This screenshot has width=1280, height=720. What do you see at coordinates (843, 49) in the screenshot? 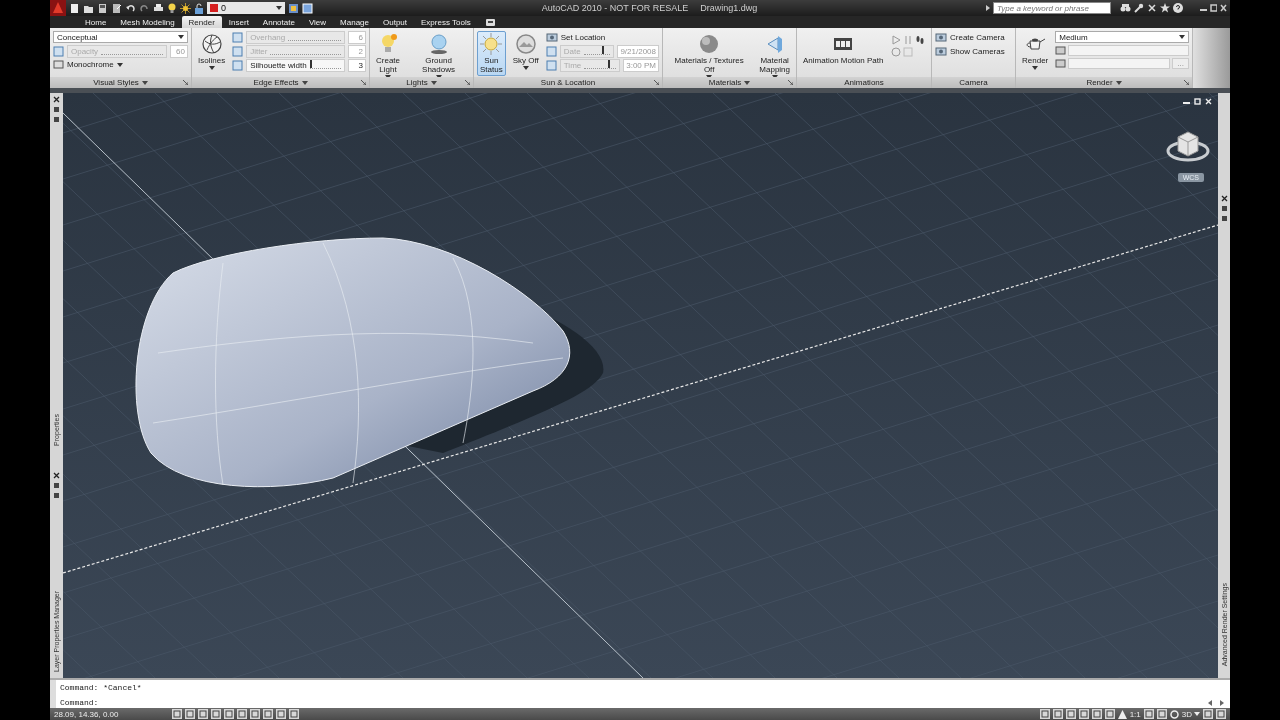
I see `ribbon-button: Animation Motion Path` at bounding box center [843, 49].